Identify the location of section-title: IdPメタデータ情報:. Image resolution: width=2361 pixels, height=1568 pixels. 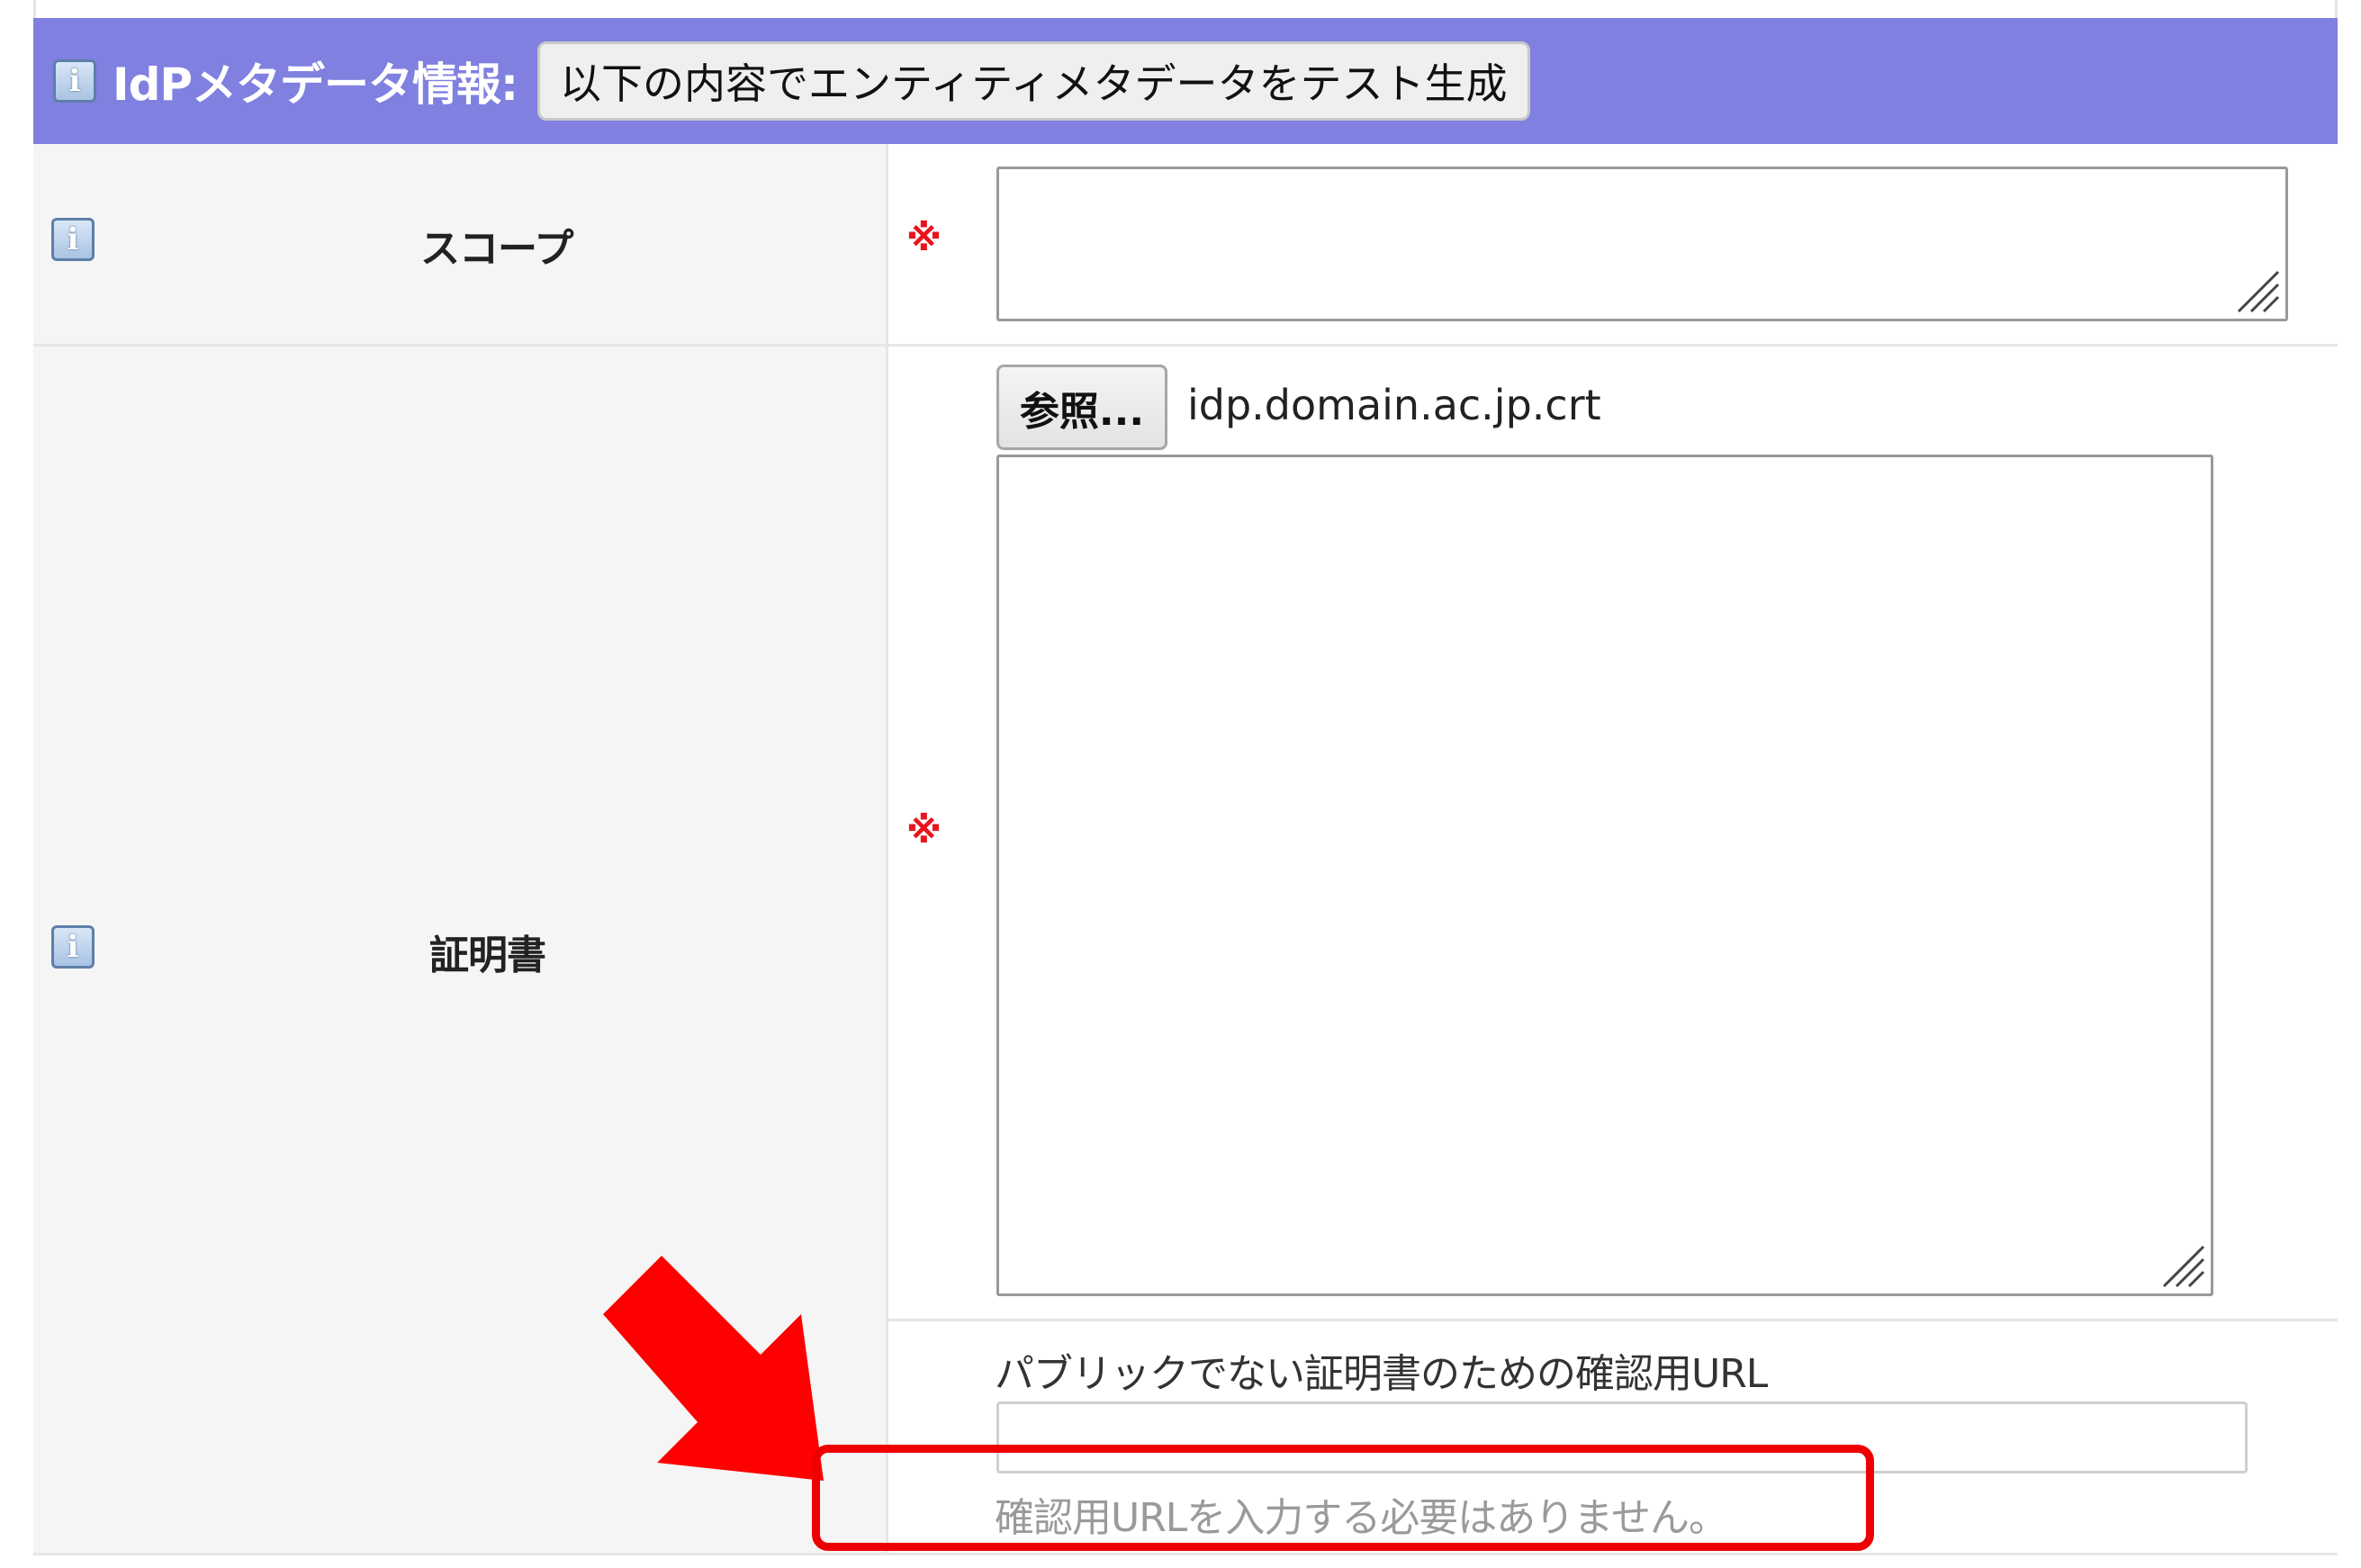
(315, 85).